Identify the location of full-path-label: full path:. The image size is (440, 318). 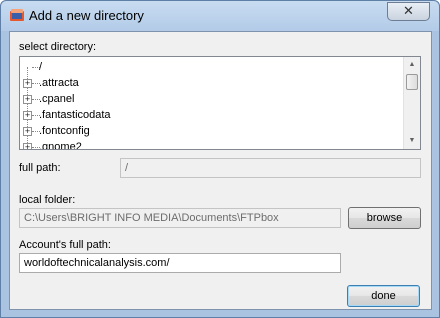
(40, 168).